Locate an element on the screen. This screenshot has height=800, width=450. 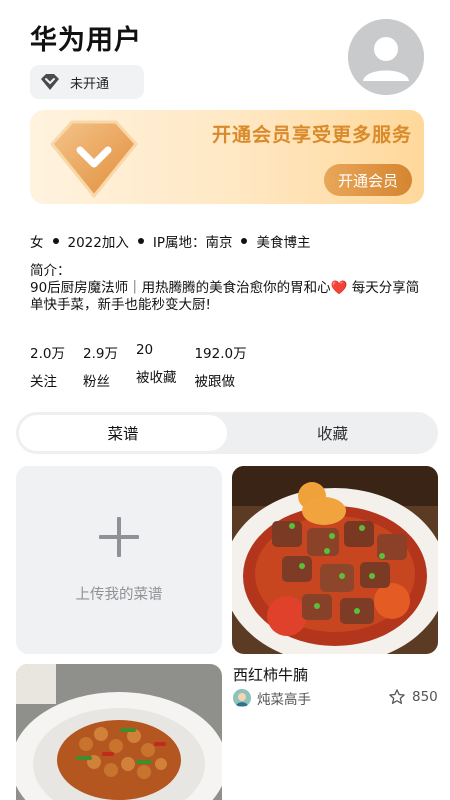
stat-cooked: 192.0万 被跟做 is located at coordinates (220, 366).